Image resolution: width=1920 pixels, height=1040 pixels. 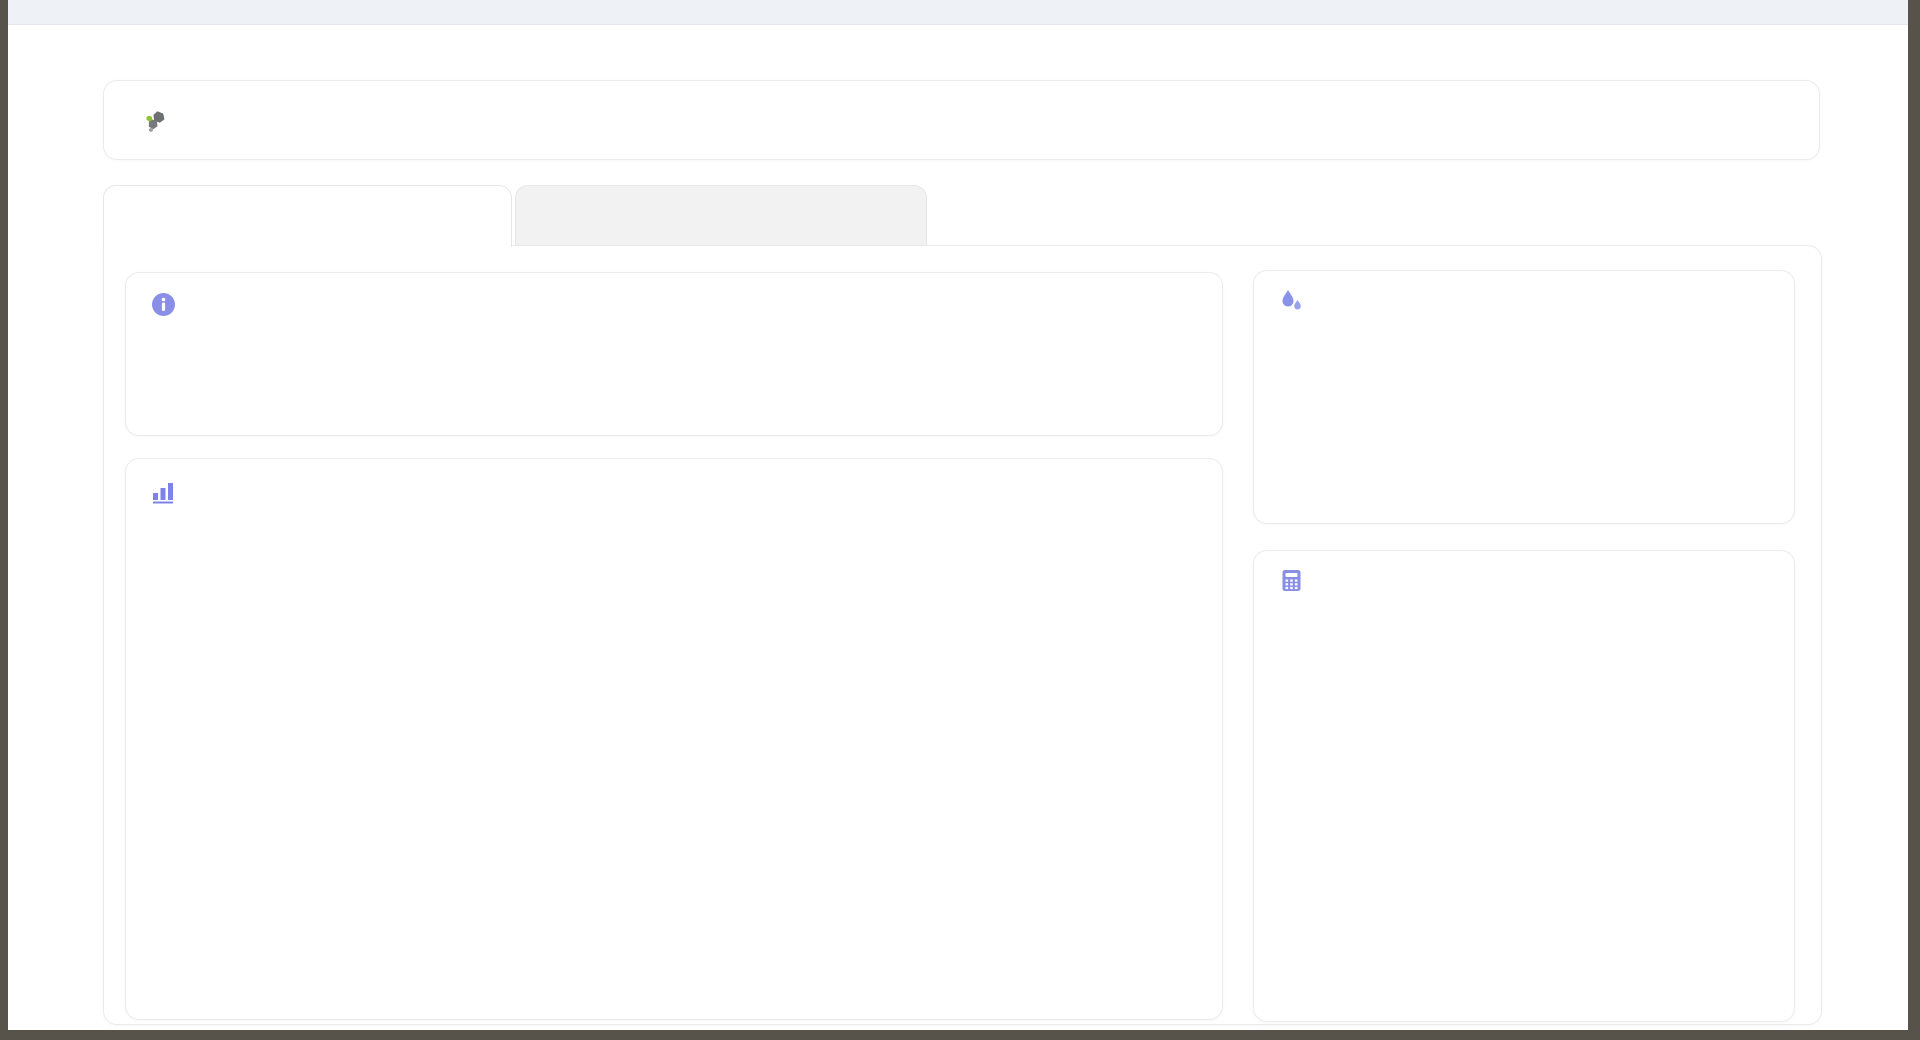 I want to click on tab-result, so click(x=307, y=216).